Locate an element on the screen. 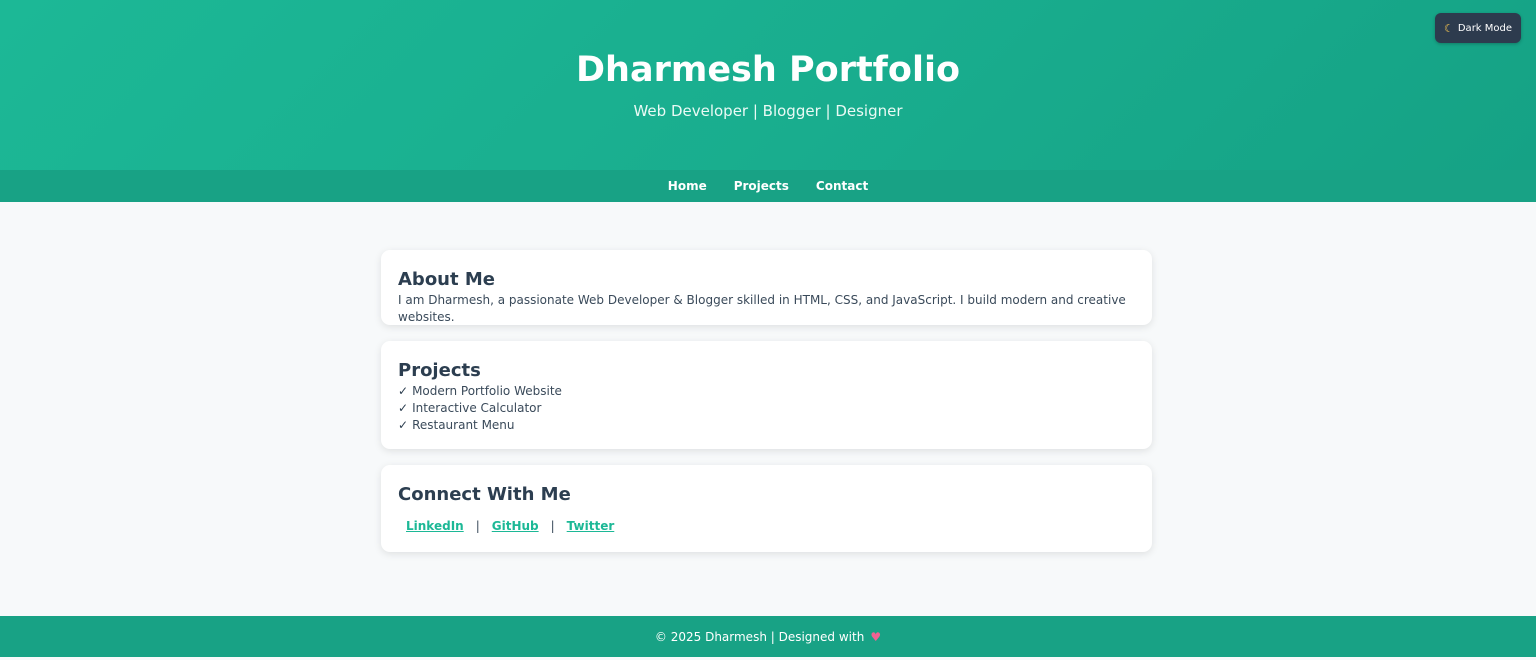 Image resolution: width=1536 pixels, height=660 pixels. project-item: ✓ Restaurant Menu is located at coordinates (766, 425).